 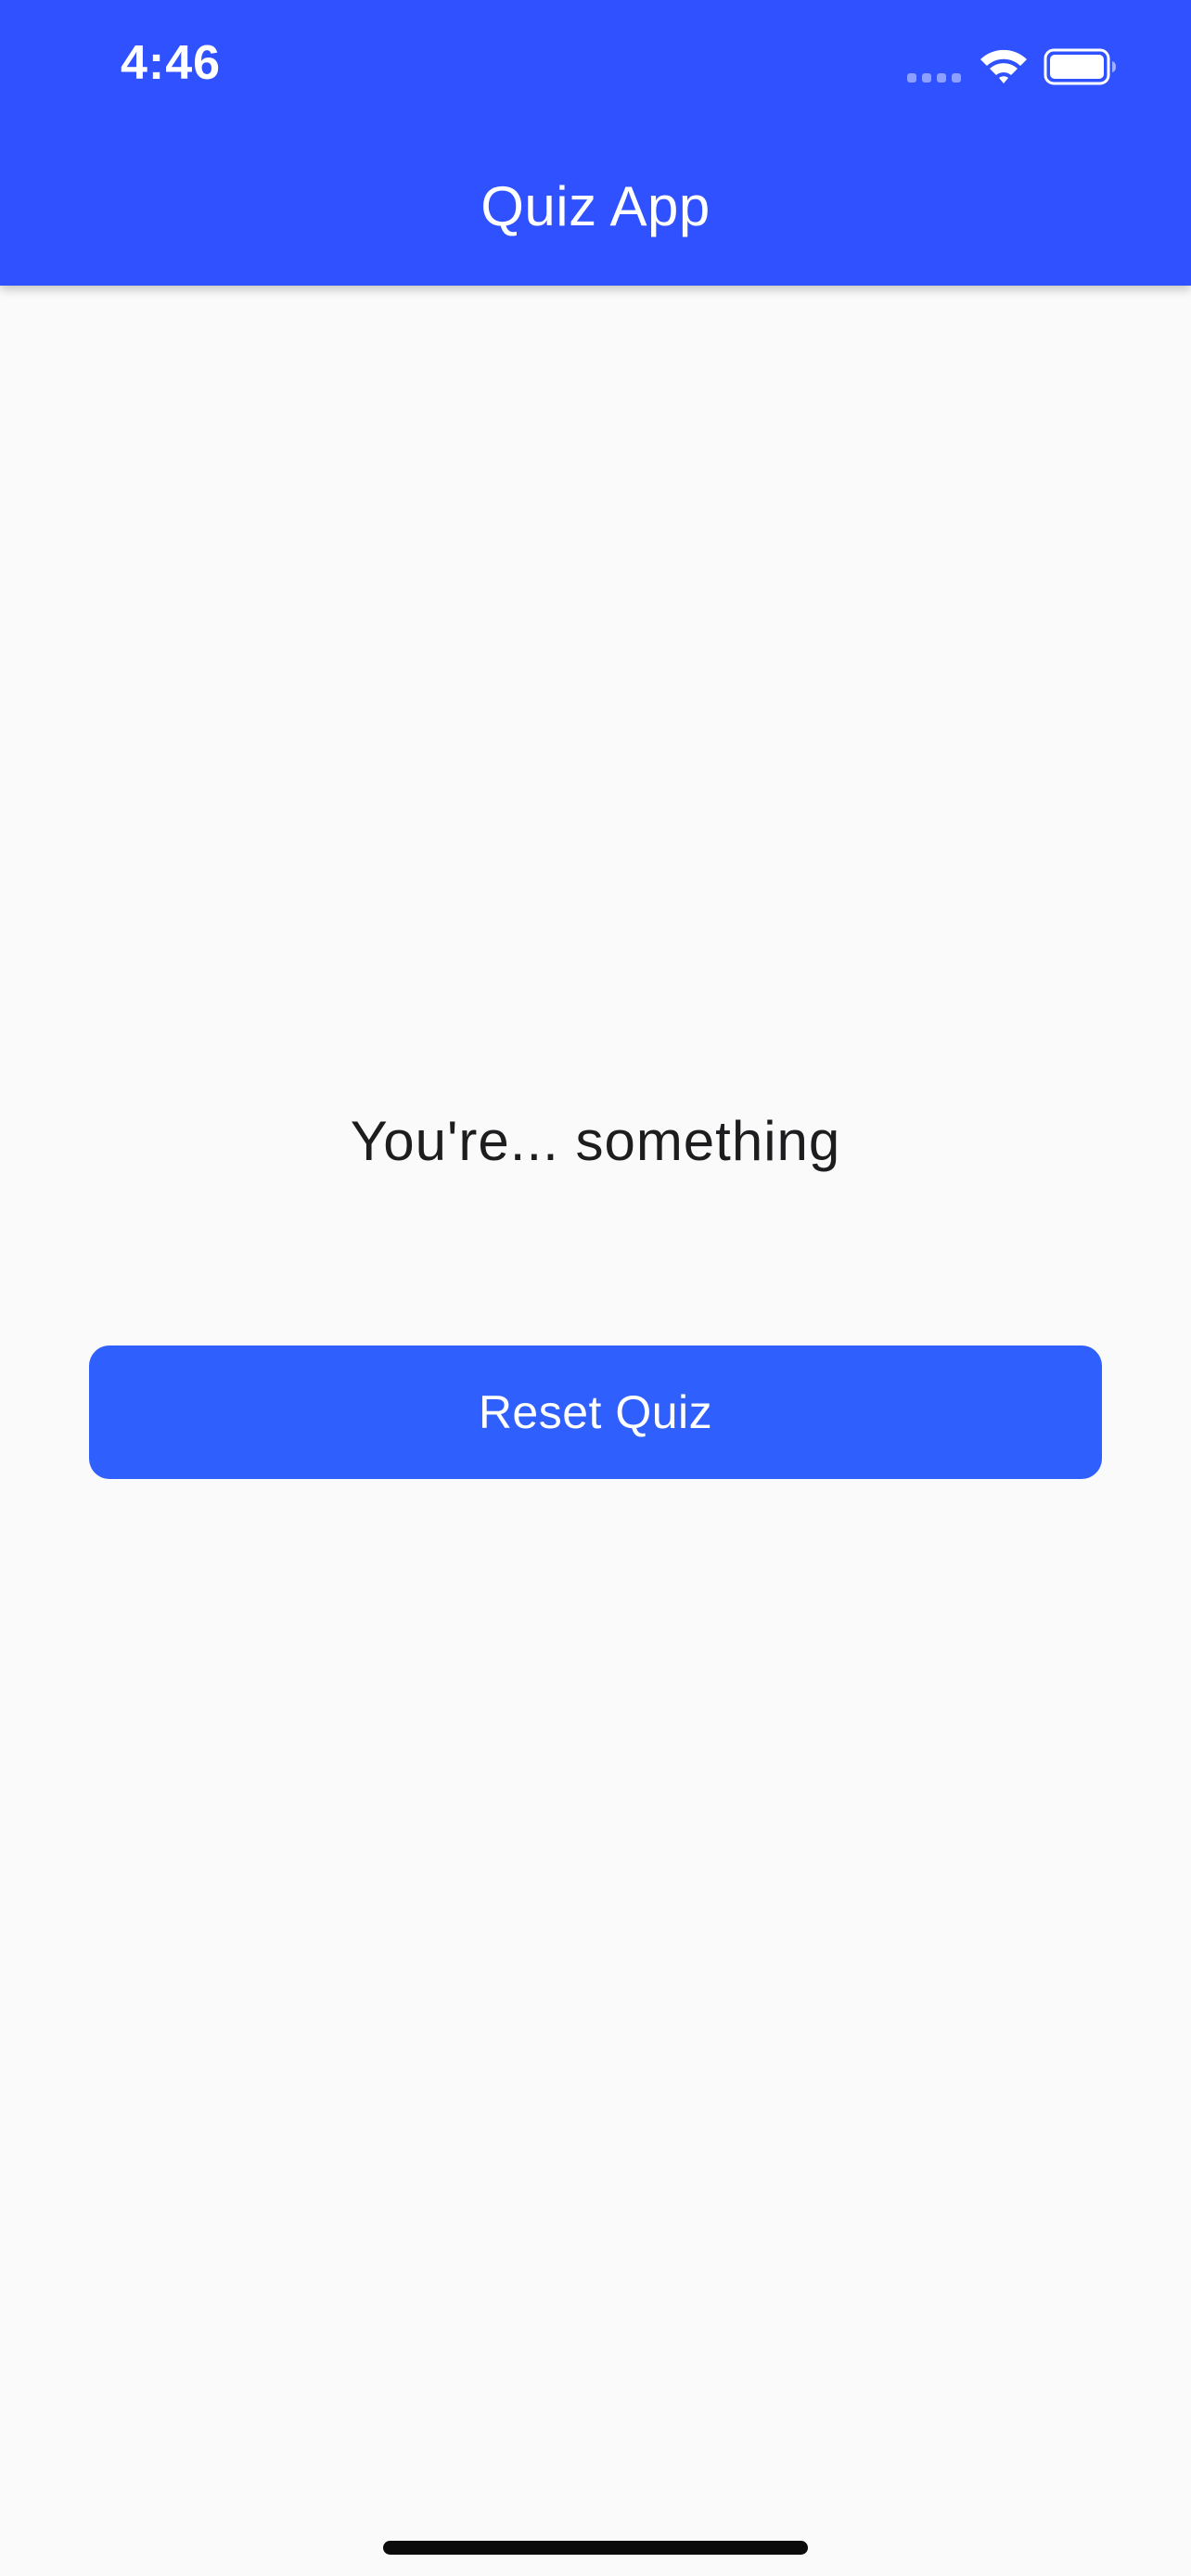 I want to click on home-indicator, so click(x=595, y=2548).